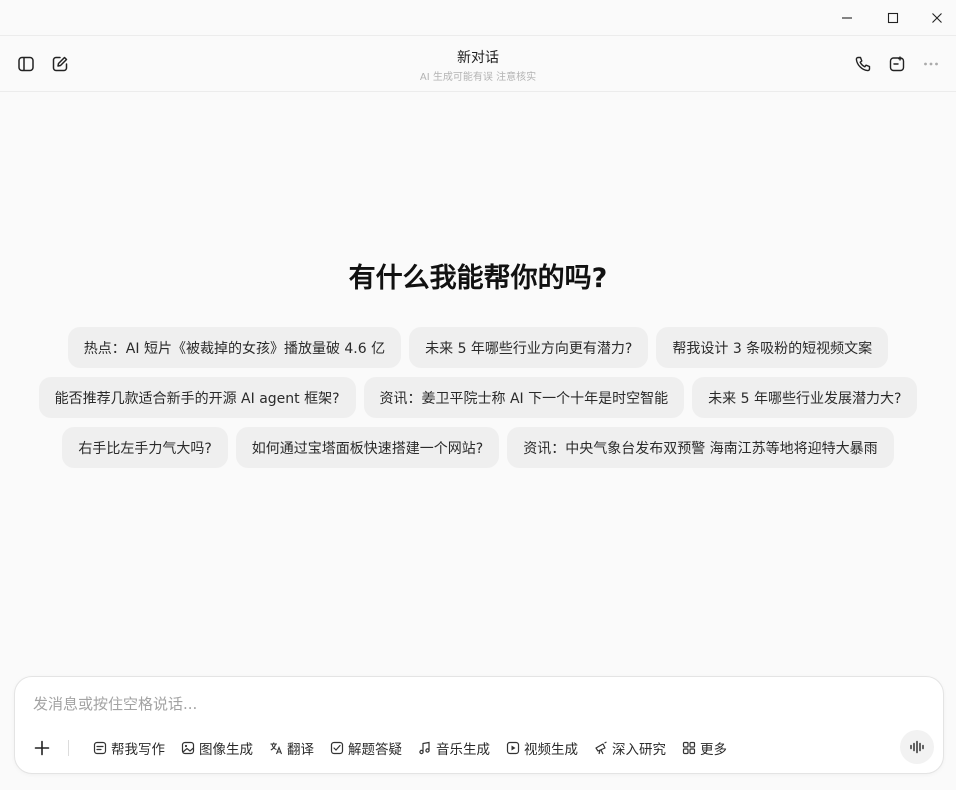 This screenshot has height=790, width=956. I want to click on voice-call-button, so click(863, 64).